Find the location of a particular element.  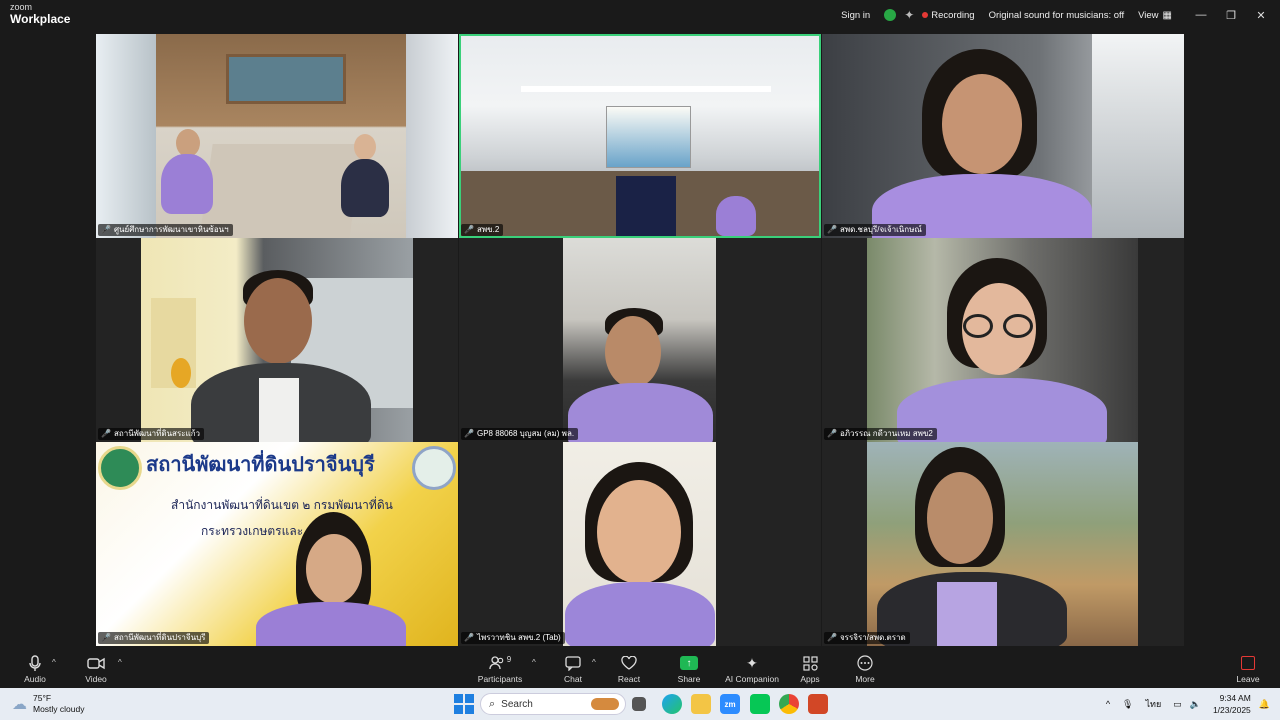

zoom-app-icon: zm is located at coordinates (730, 704).